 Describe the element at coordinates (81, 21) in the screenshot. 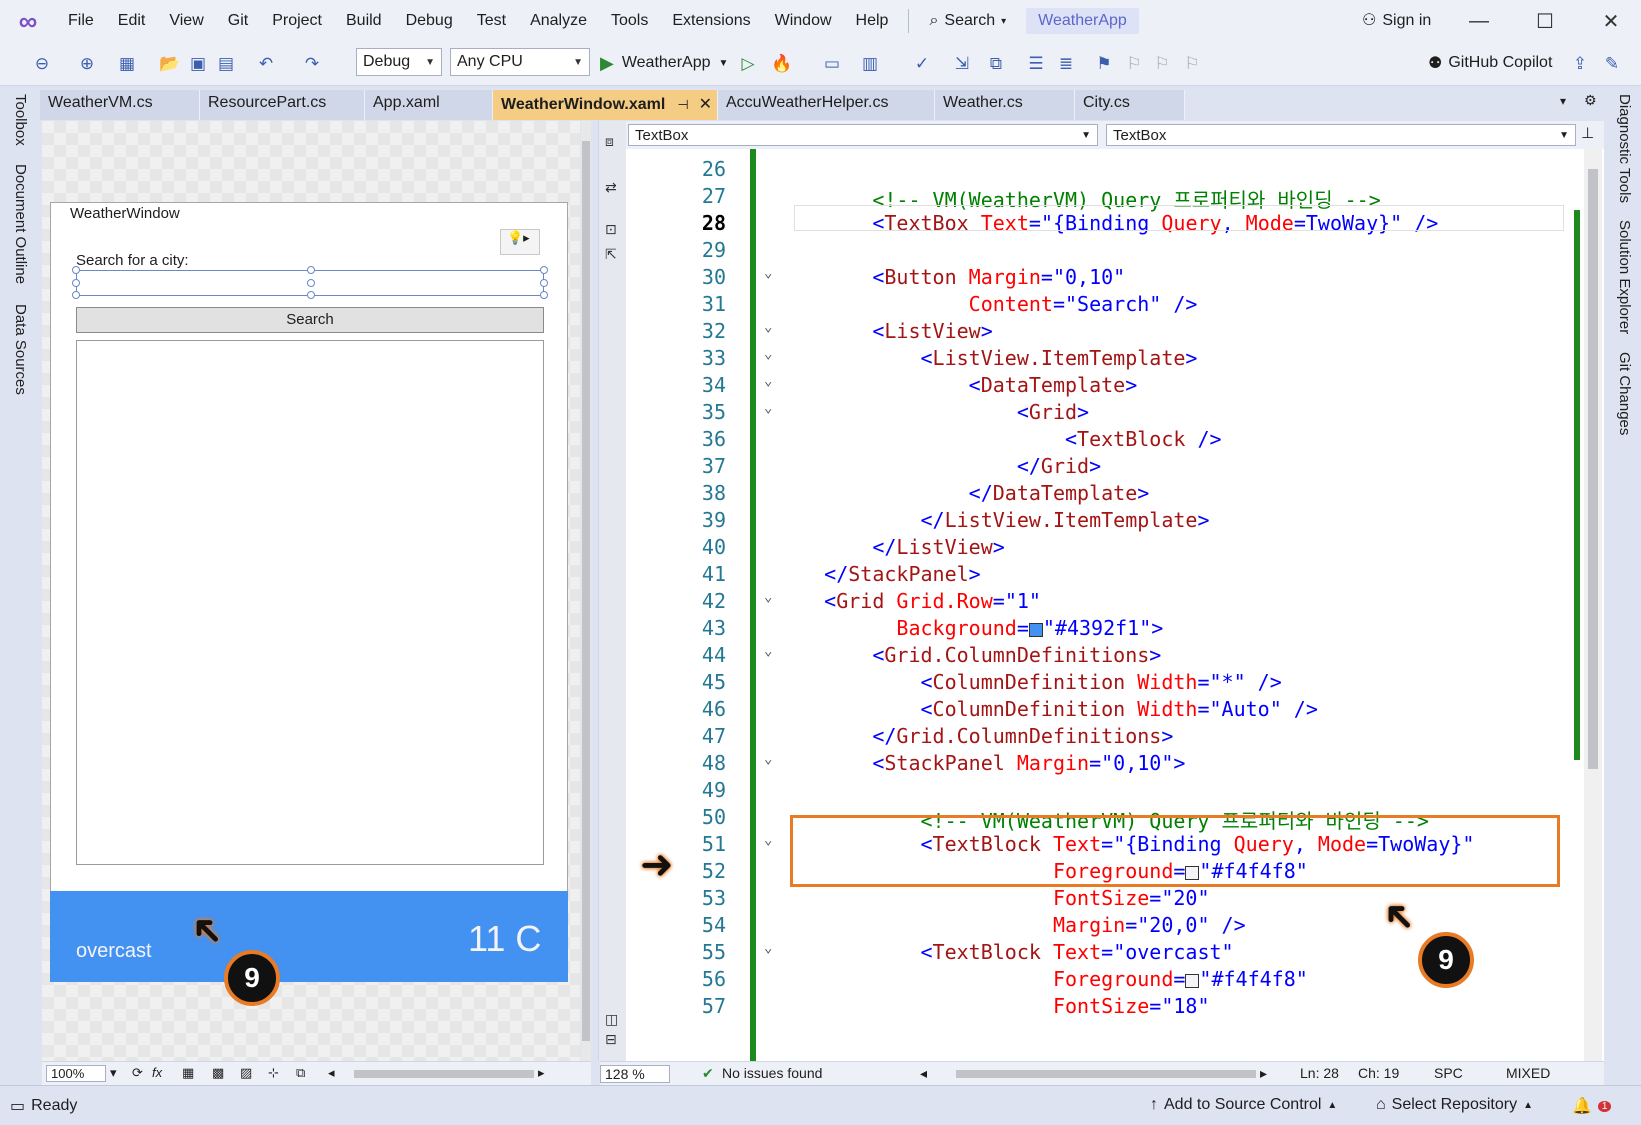

I see `menu-item-file: File` at that location.